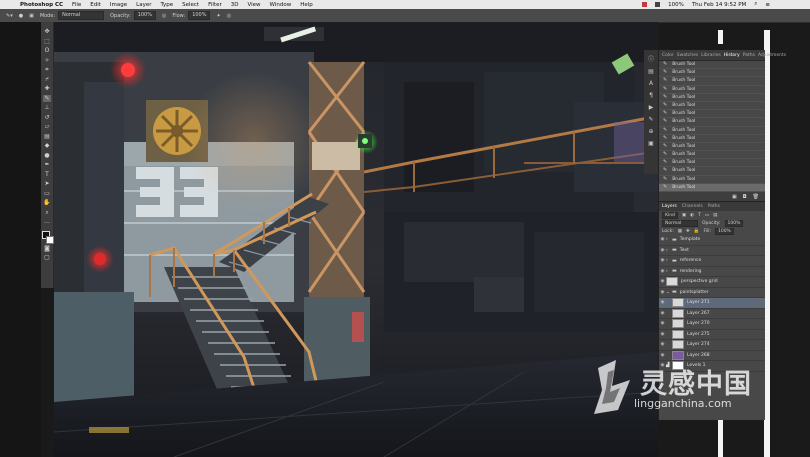 The height and width of the screenshot is (457, 810). I want to click on filter-shape-icon: ▭, so click(707, 215).